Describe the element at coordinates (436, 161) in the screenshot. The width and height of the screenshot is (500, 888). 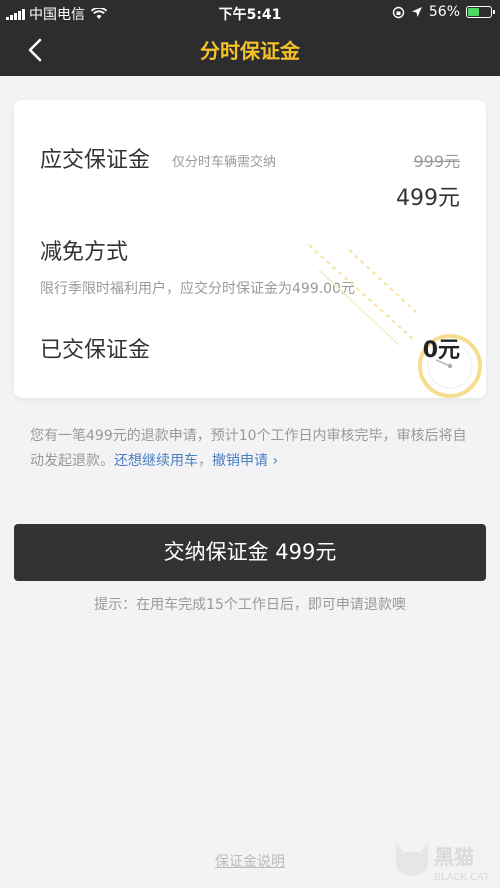
I see `original-price: 999元` at that location.